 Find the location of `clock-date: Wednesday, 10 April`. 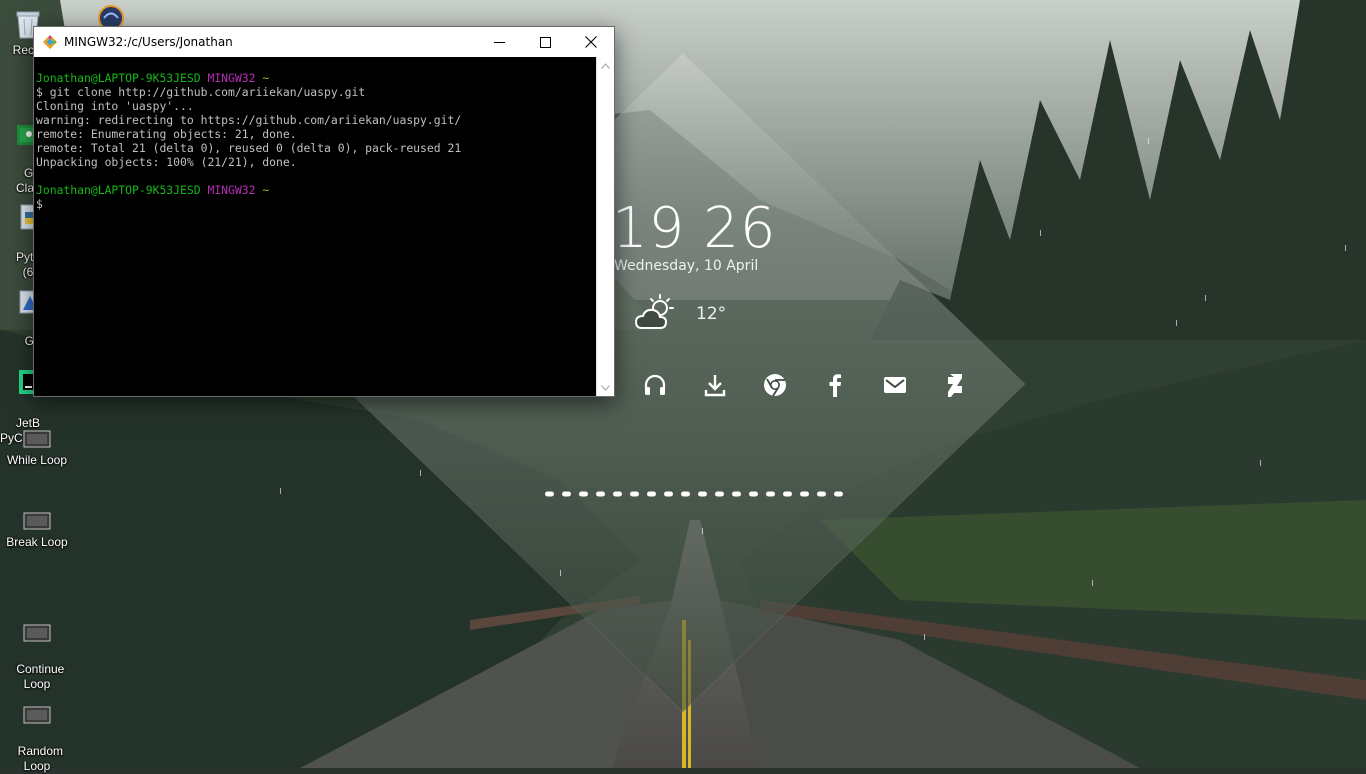

clock-date: Wednesday, 10 April is located at coordinates (686, 266).